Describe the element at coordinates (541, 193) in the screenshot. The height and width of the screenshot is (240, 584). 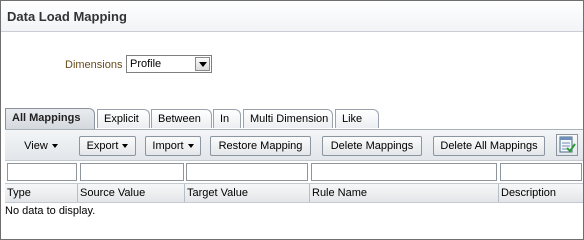
I see `column-header-description: Description` at that location.